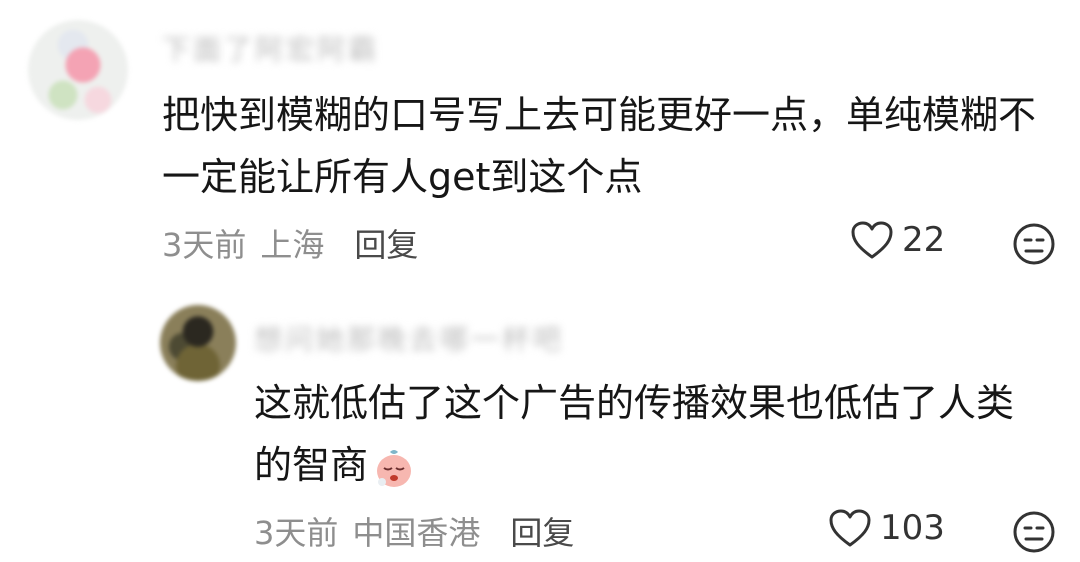  What do you see at coordinates (897, 240) in the screenshot?
I see `like-button: 22` at bounding box center [897, 240].